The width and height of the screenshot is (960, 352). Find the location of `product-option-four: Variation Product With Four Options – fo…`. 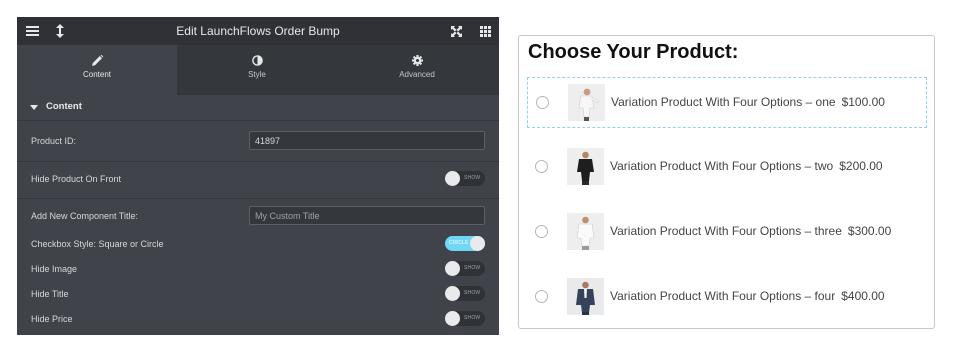

product-option-four: Variation Product With Four Options – fo… is located at coordinates (727, 297).